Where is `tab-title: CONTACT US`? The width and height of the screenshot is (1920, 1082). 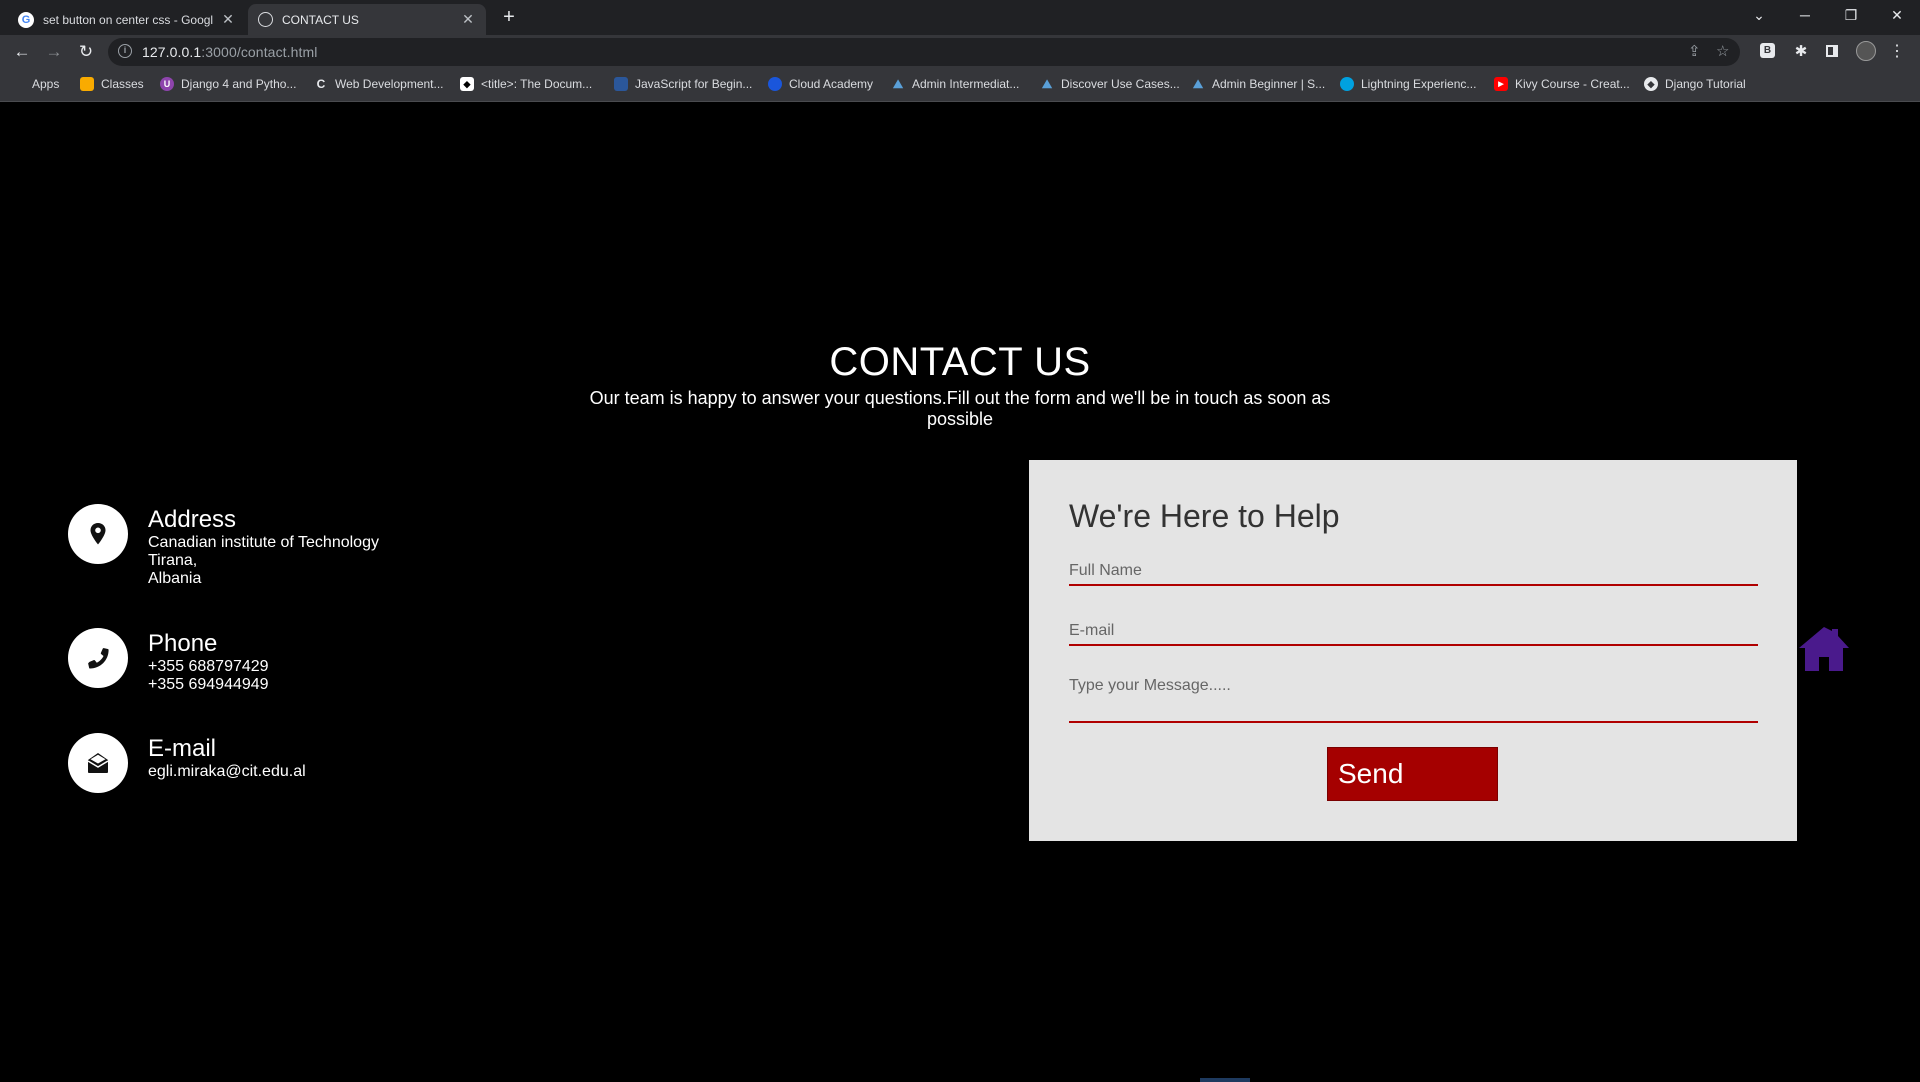 tab-title: CONTACT US is located at coordinates (320, 19).